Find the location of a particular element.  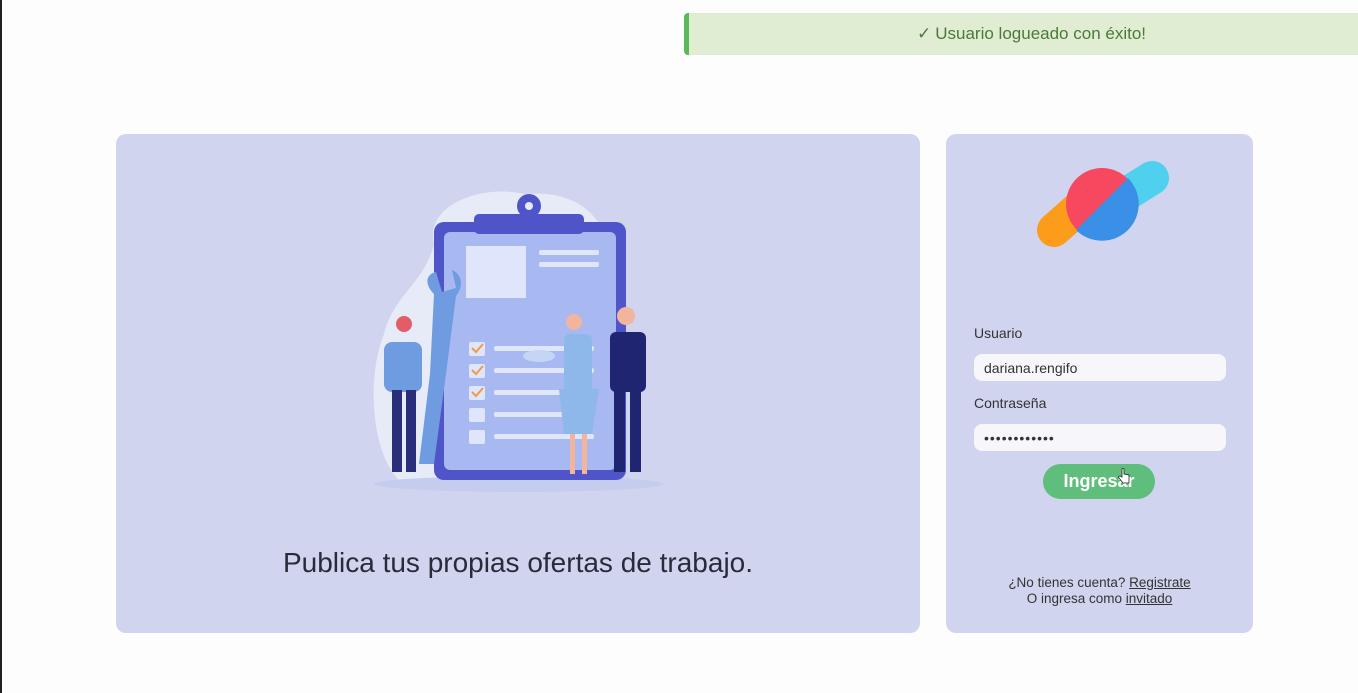

register-link: Registrate is located at coordinates (1160, 582).